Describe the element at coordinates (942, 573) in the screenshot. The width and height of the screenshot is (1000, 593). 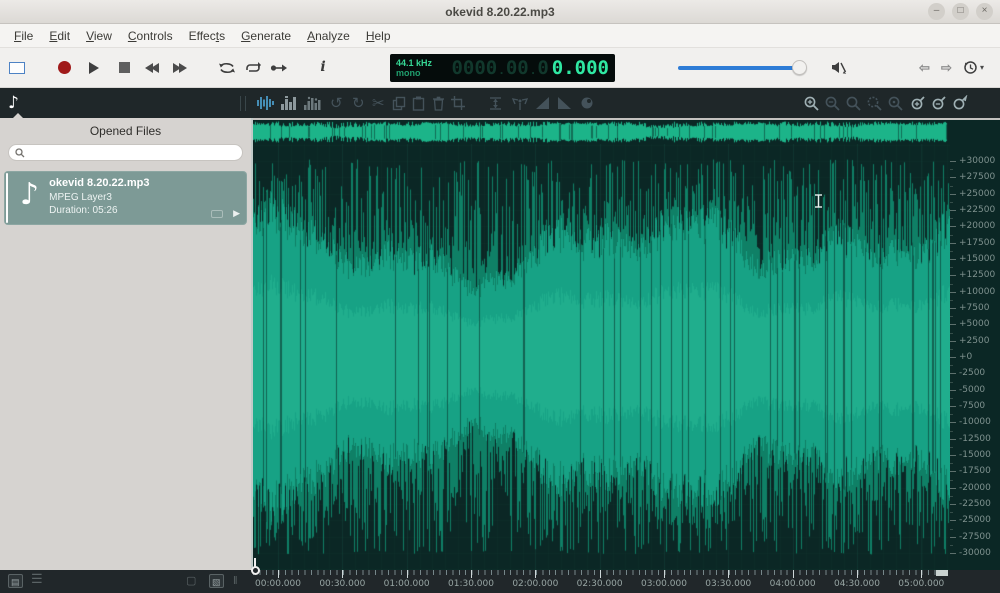
I see `scrollbar-corner` at that location.